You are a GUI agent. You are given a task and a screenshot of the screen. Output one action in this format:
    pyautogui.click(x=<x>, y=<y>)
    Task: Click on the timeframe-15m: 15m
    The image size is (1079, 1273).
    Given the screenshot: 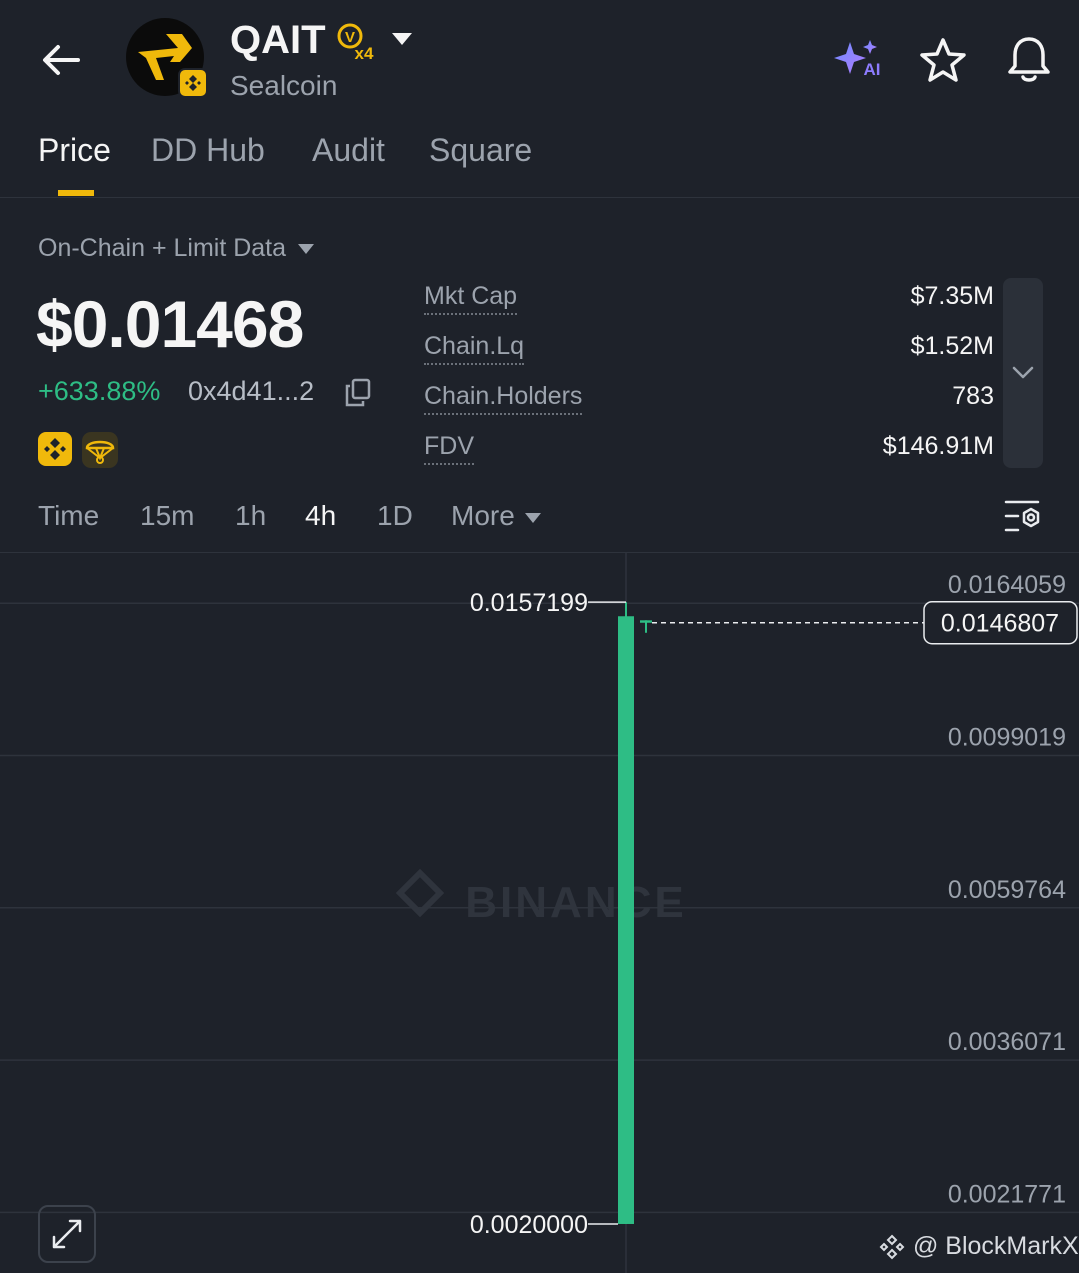 What is the action you would take?
    pyautogui.click(x=167, y=516)
    